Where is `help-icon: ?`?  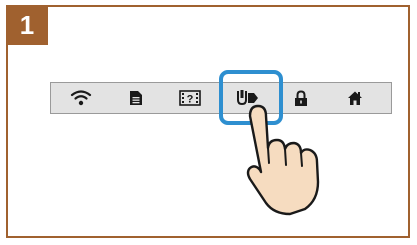 help-icon: ? is located at coordinates (190, 98).